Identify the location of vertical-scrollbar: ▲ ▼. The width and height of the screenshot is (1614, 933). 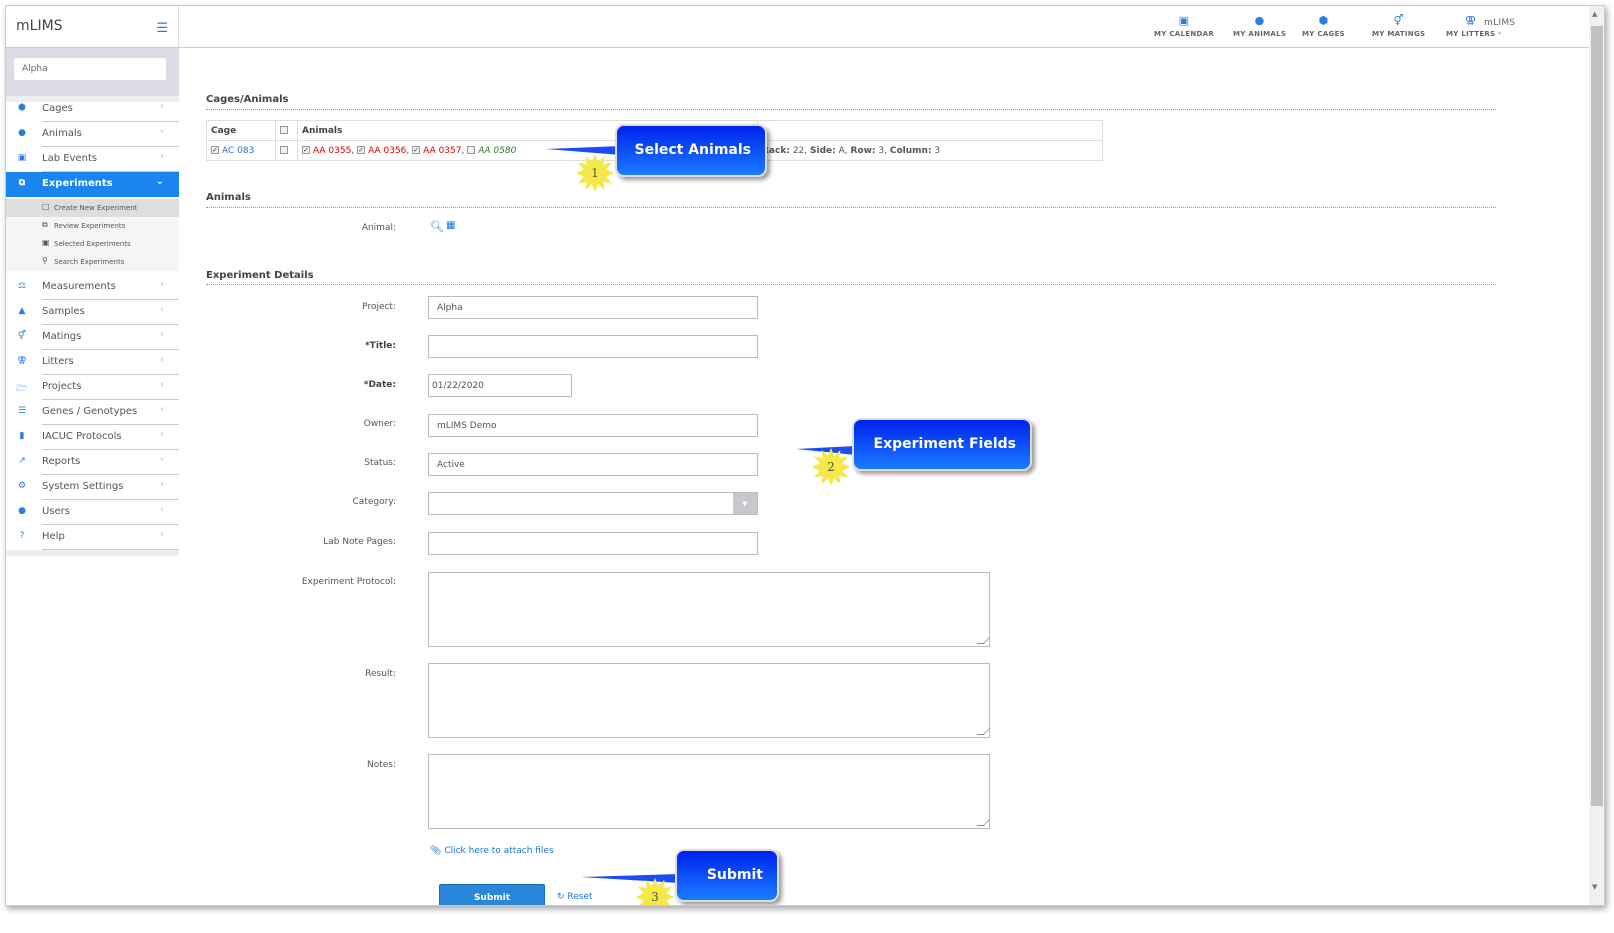
(1596, 455).